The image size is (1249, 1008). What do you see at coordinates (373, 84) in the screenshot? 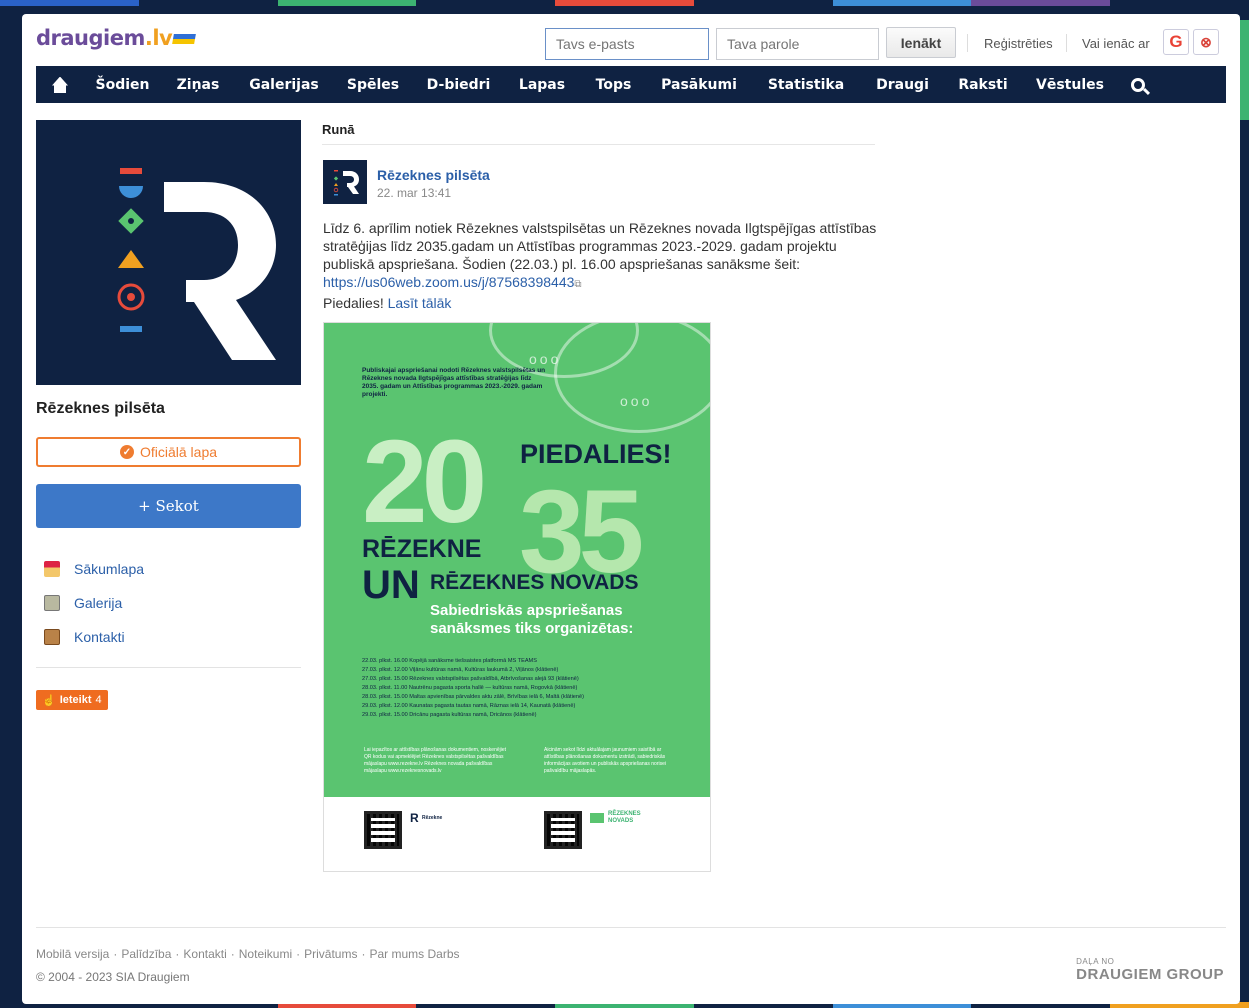
I see `nav-item-speles: Spēles` at bounding box center [373, 84].